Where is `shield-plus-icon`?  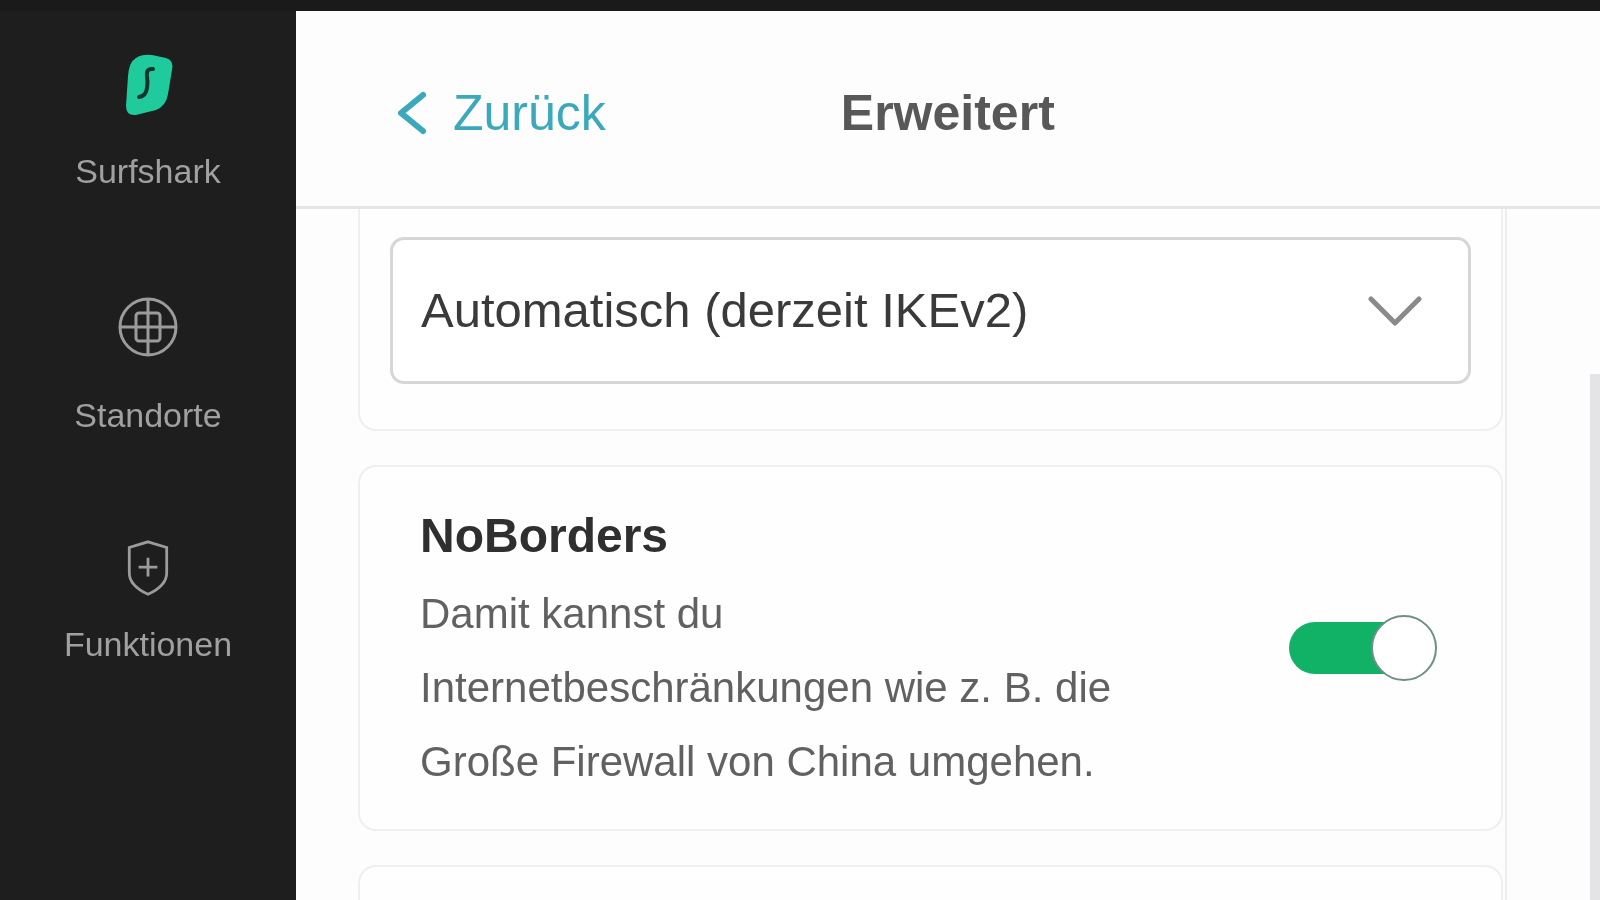 shield-plus-icon is located at coordinates (148, 568).